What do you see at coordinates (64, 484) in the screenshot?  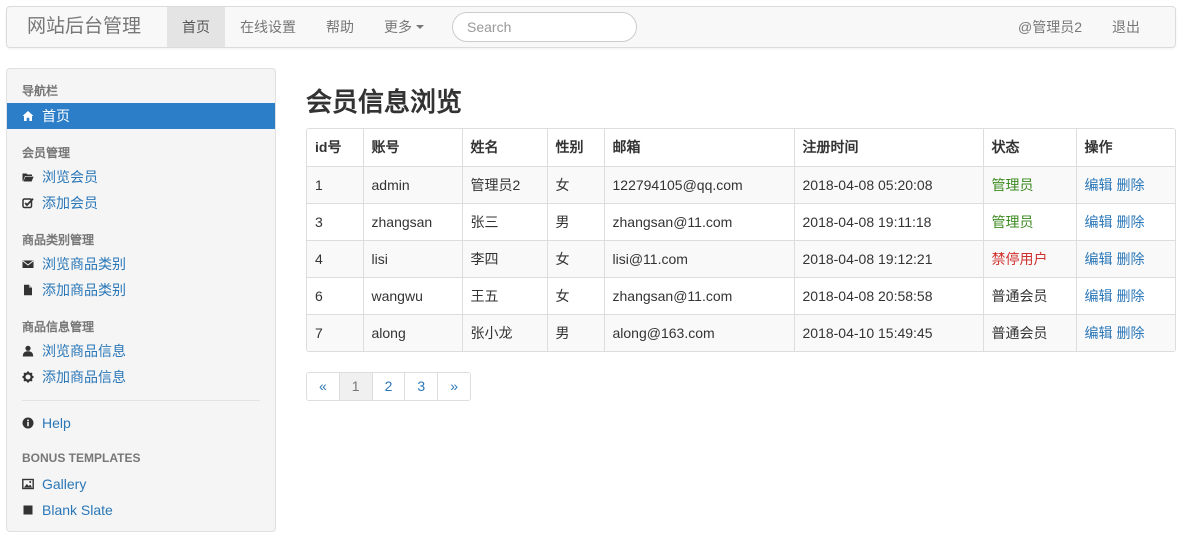 I see `sidebar-item-label: Gallery` at bounding box center [64, 484].